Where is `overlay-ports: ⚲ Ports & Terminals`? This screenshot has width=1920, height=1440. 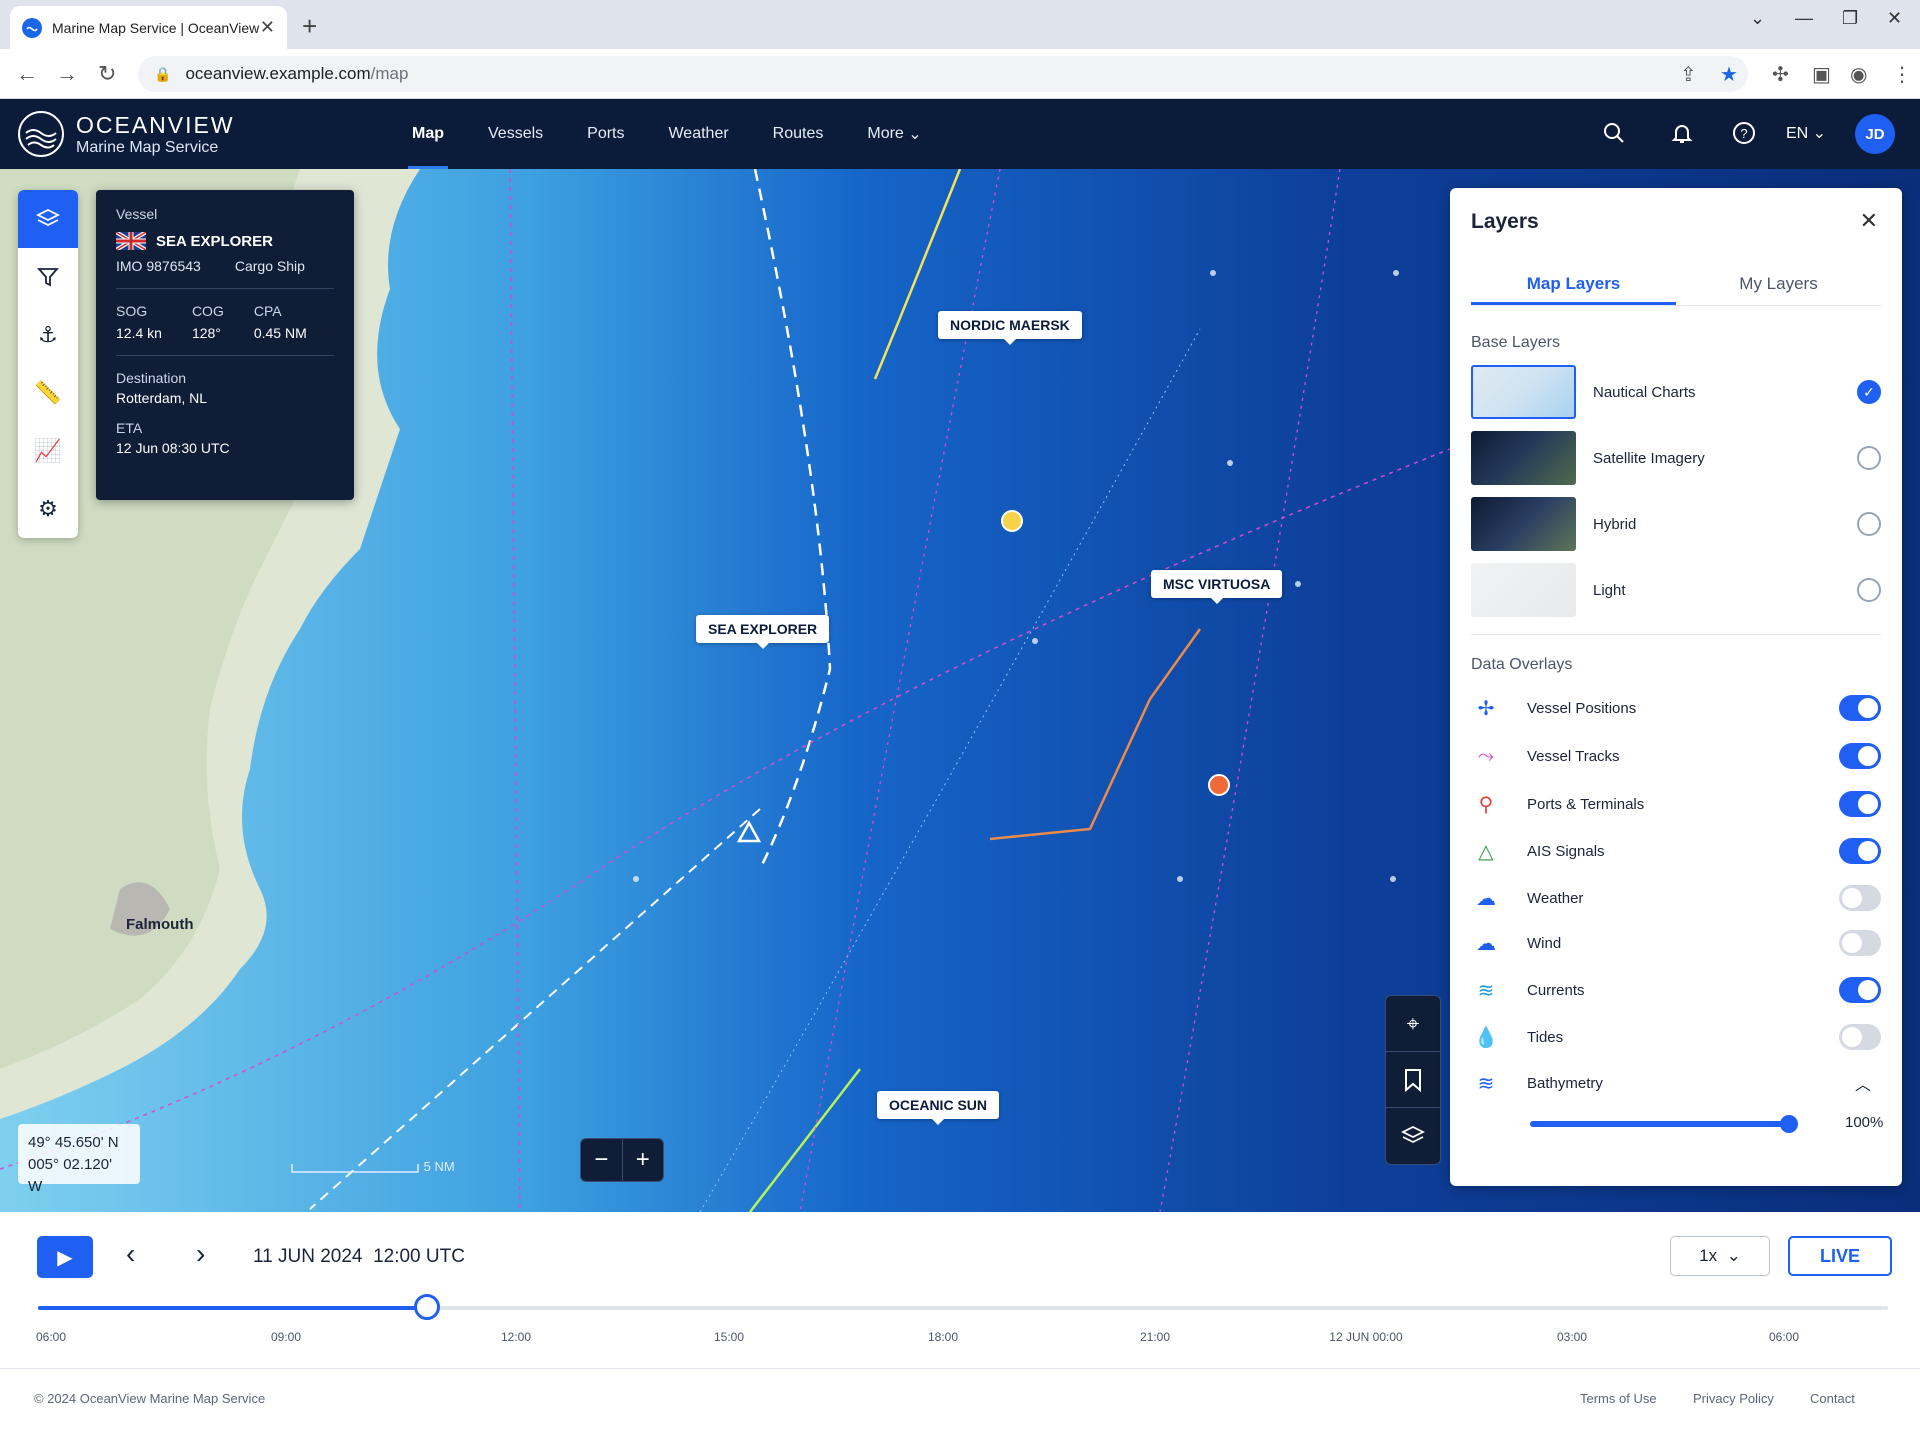
overlay-ports: ⚲ Ports & Terminals is located at coordinates (1676, 804).